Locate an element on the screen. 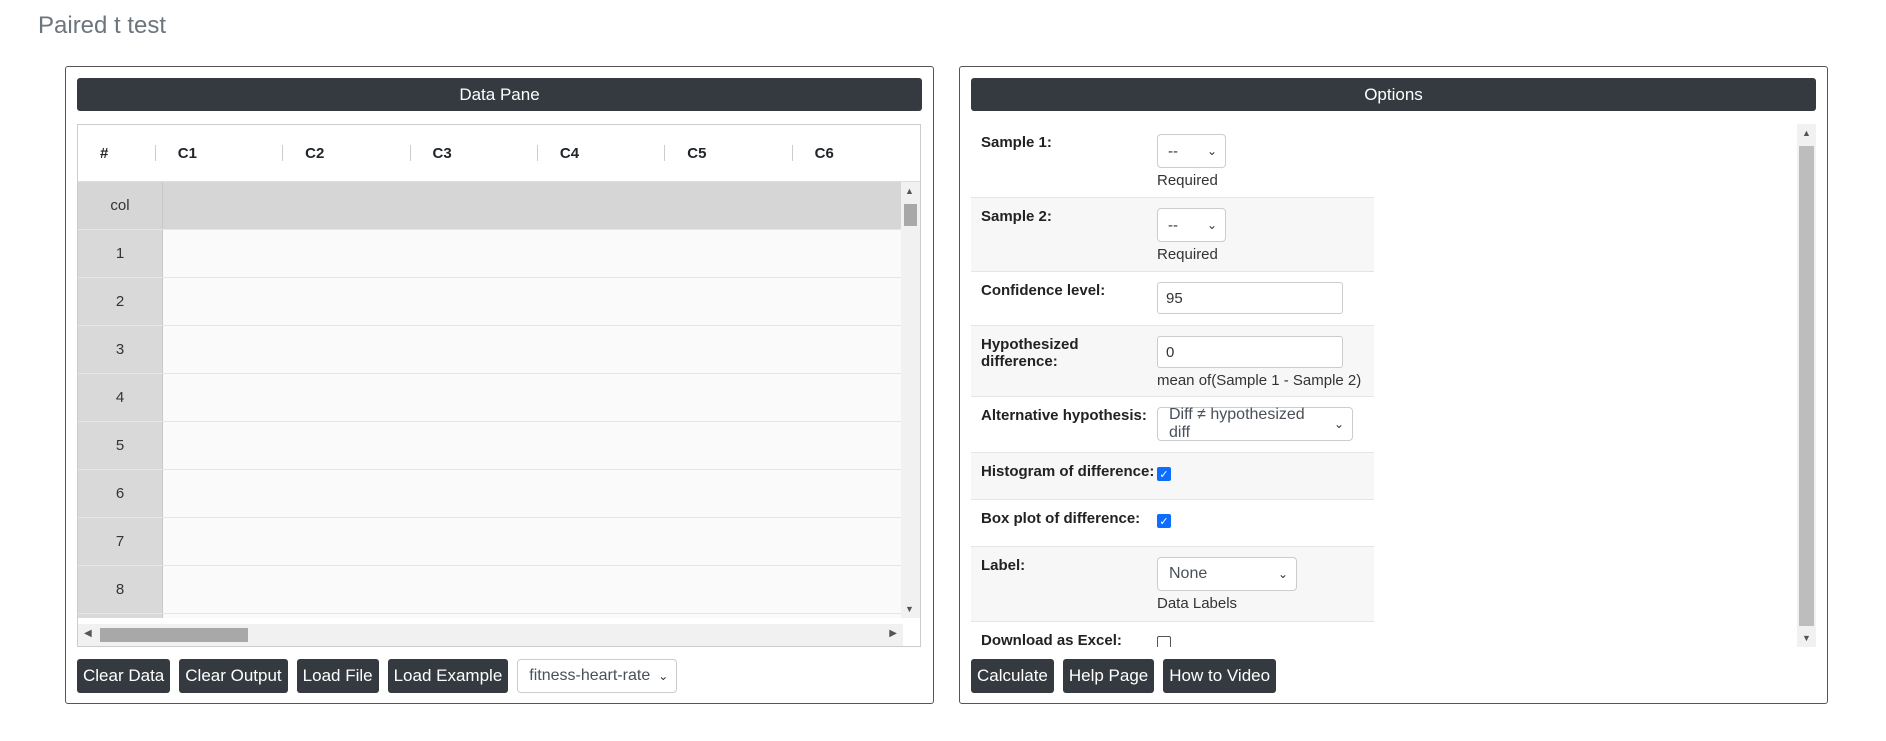  table-row: 7 is located at coordinates (490, 542).